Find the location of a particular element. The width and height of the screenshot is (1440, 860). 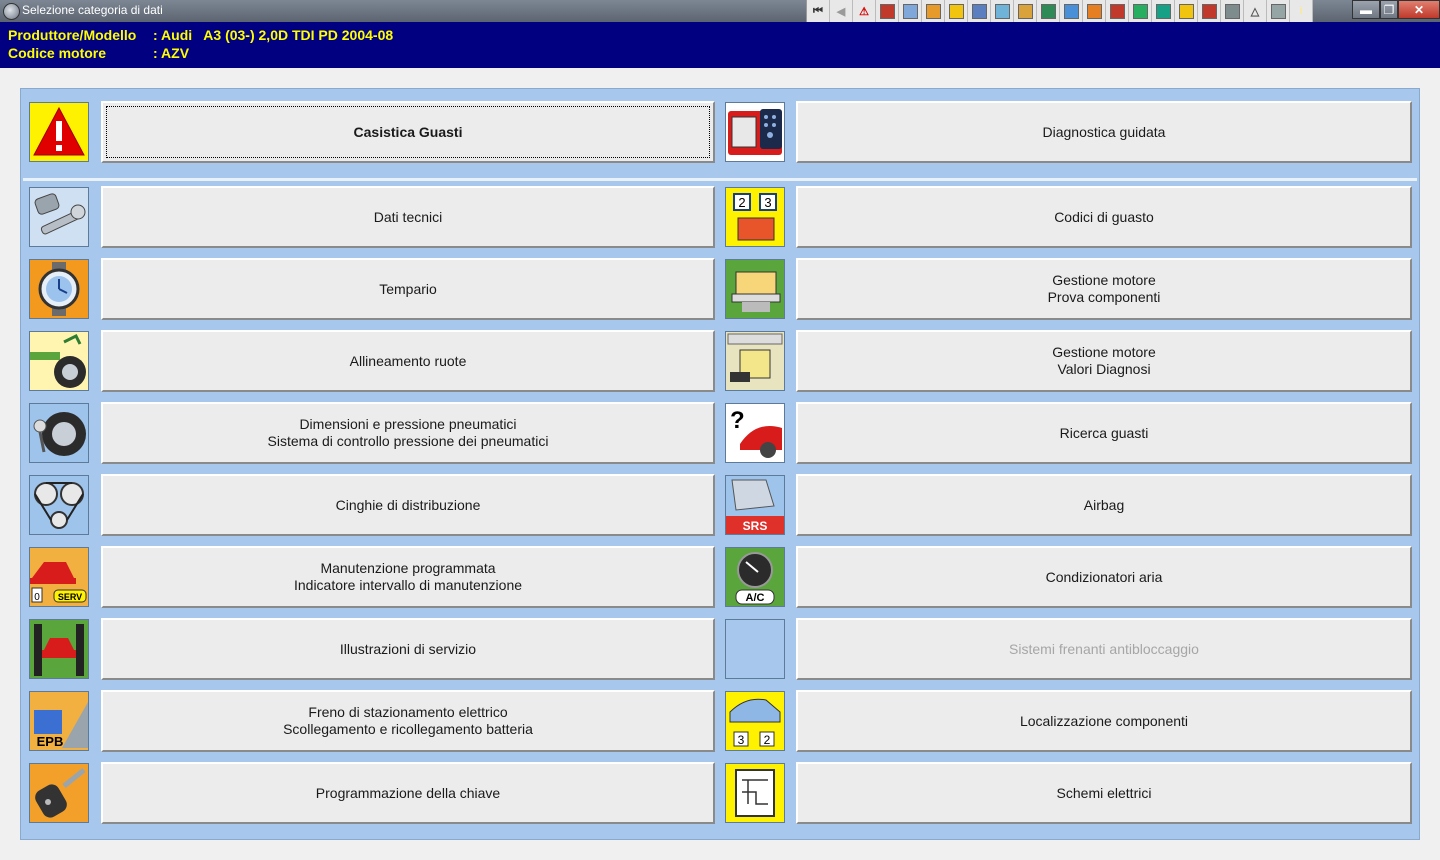

gauge-swatch is located at coordinates (933, 11).